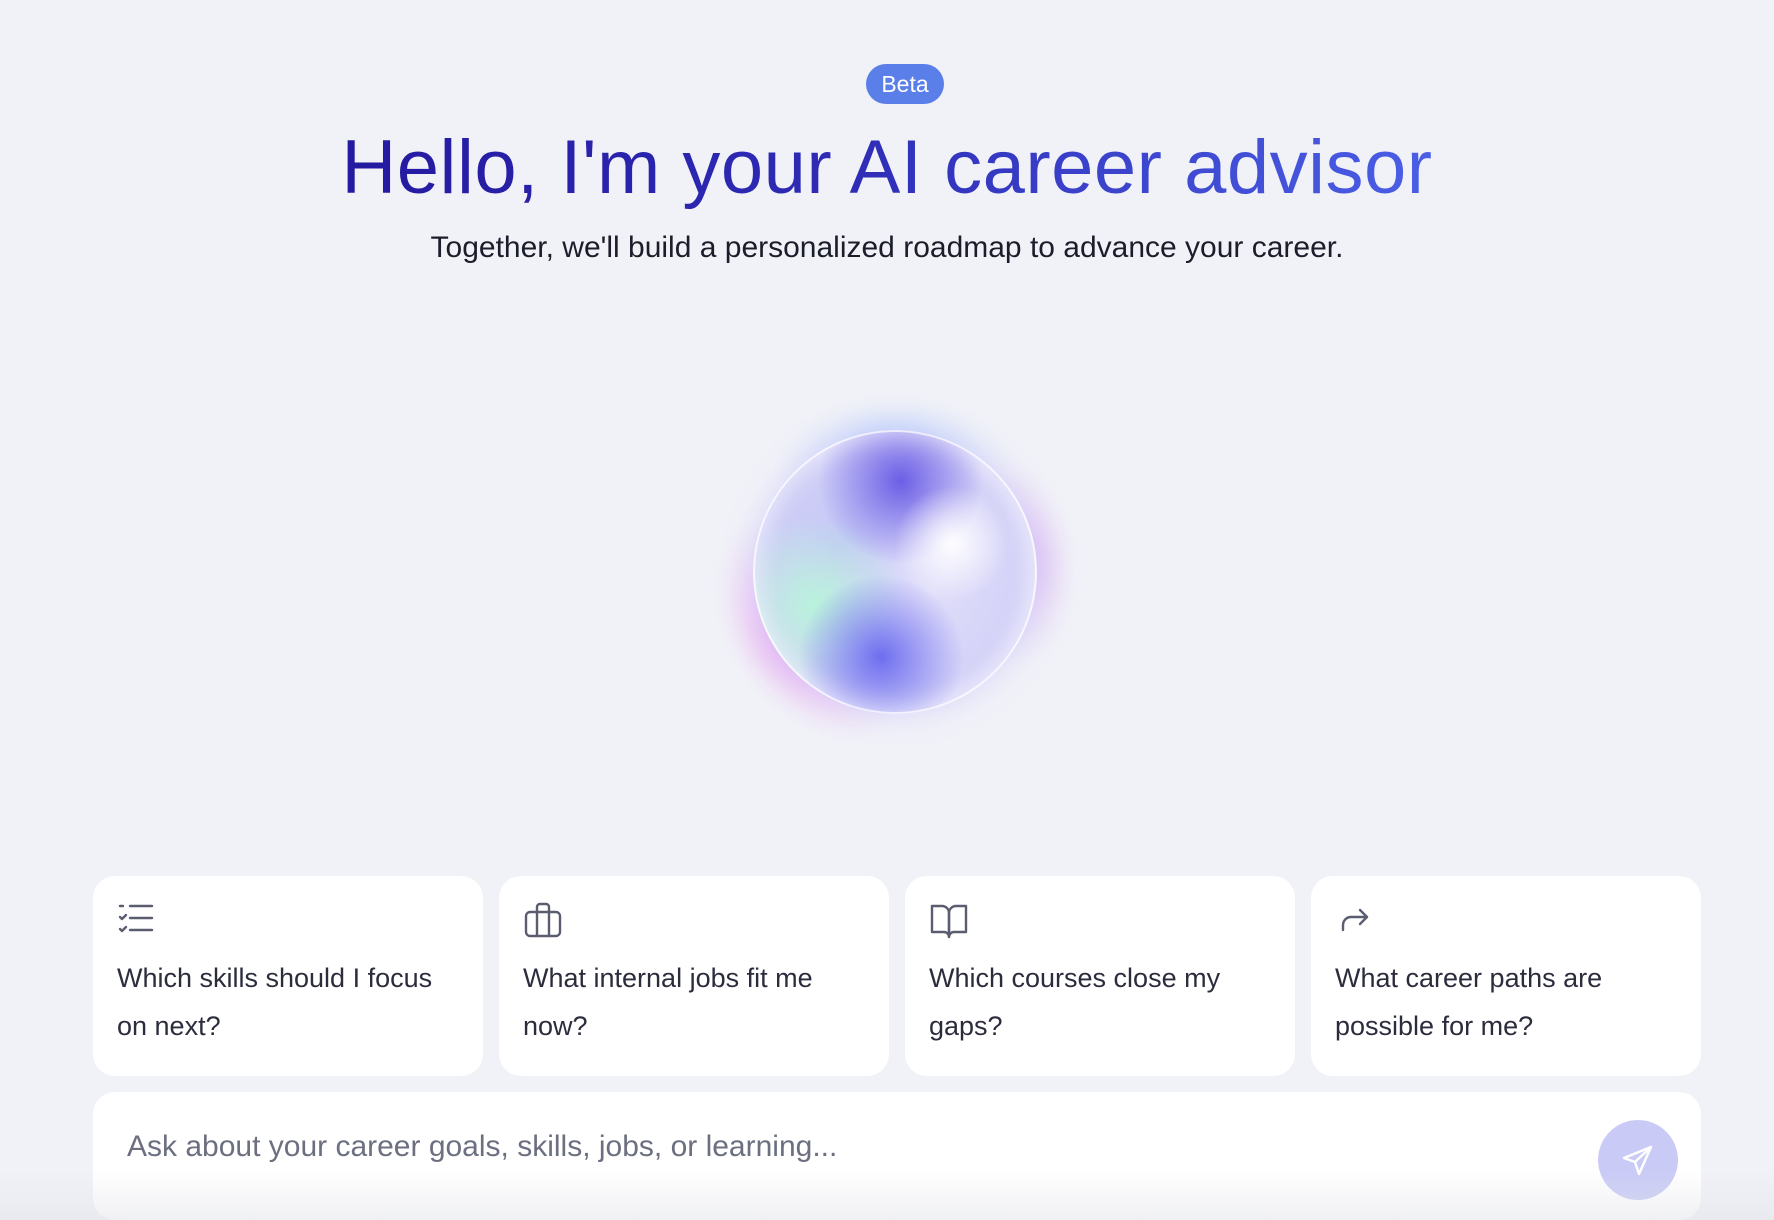  What do you see at coordinates (1469, 1002) in the screenshot?
I see `suggestion-label: What career paths are possible for me?` at bounding box center [1469, 1002].